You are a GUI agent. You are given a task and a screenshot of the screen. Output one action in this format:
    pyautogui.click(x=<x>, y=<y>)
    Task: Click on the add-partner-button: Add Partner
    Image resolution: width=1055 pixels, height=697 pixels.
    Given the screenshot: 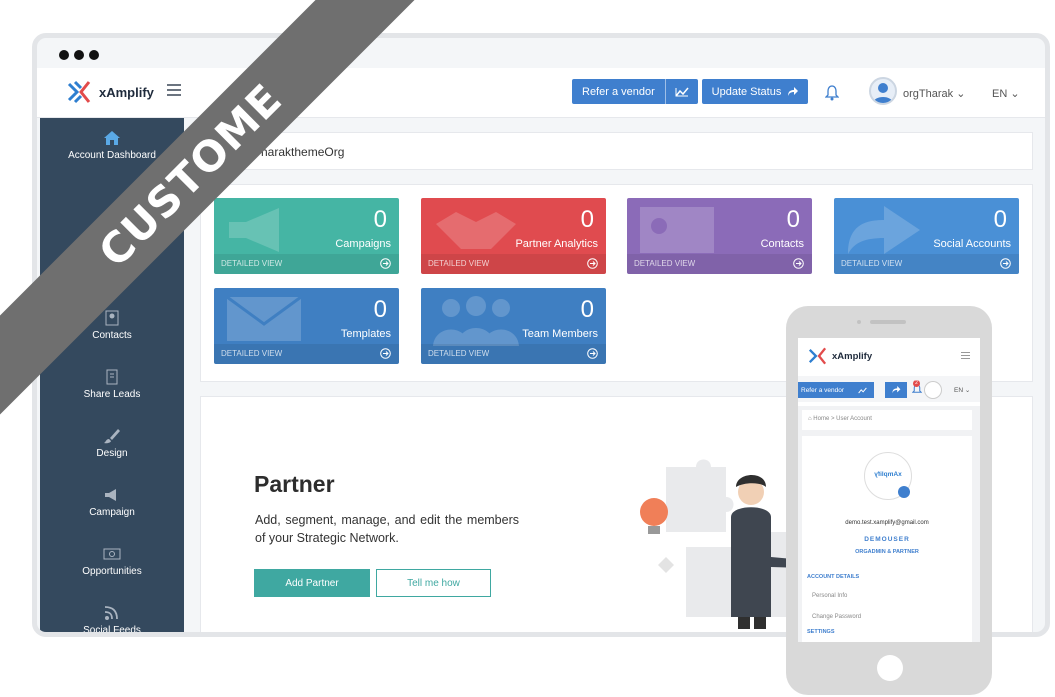 What is the action you would take?
    pyautogui.click(x=312, y=583)
    